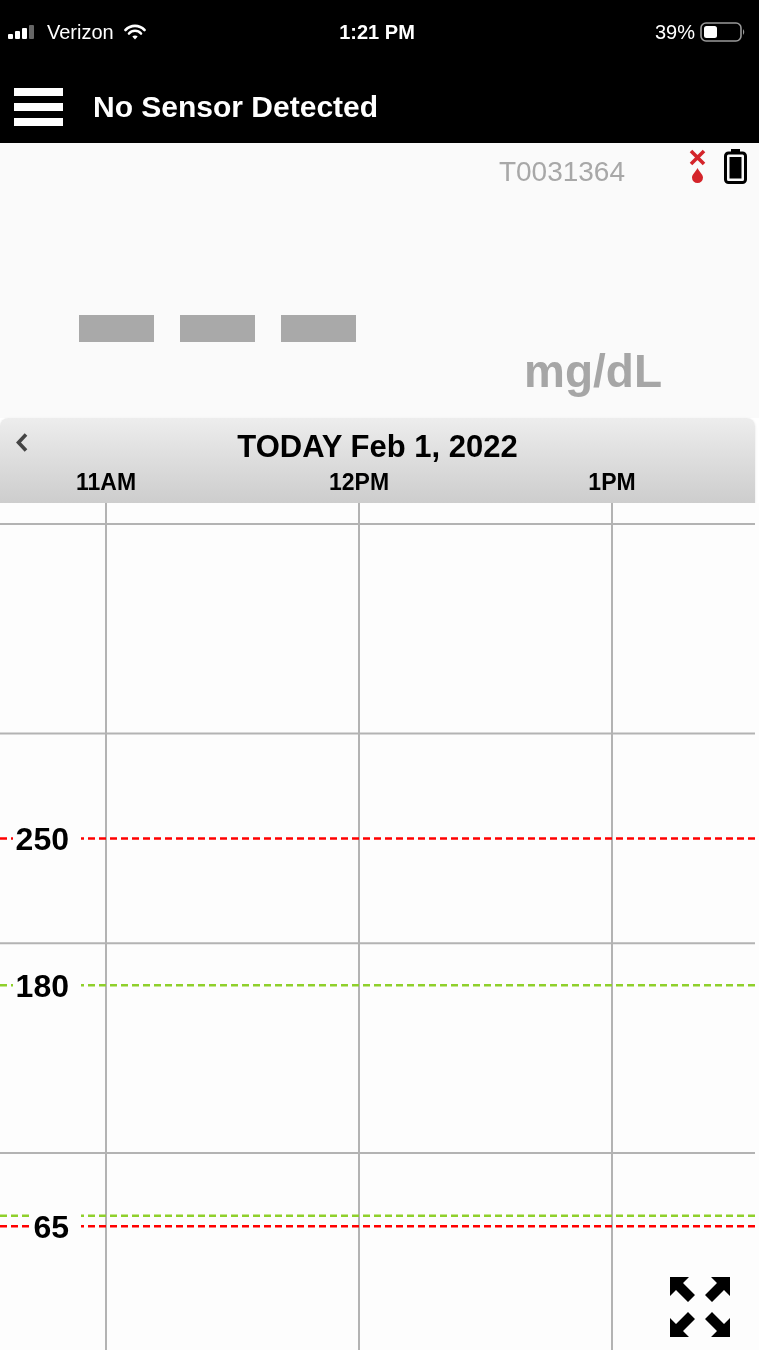 The width and height of the screenshot is (759, 1350). Describe the element at coordinates (38, 106) in the screenshot. I see `menu-icon` at that location.